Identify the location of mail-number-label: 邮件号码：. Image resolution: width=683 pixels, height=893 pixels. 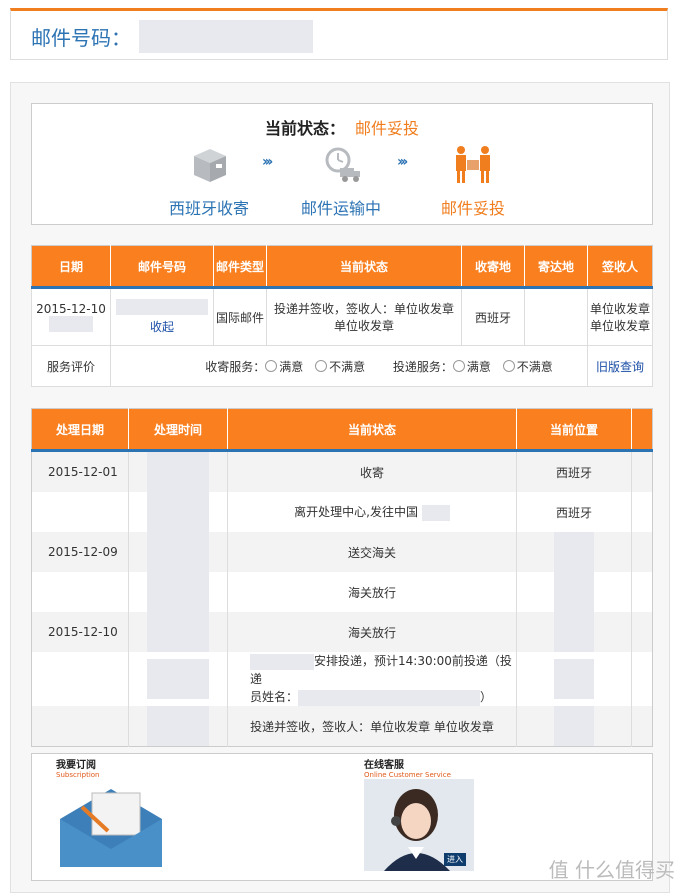
(81, 38).